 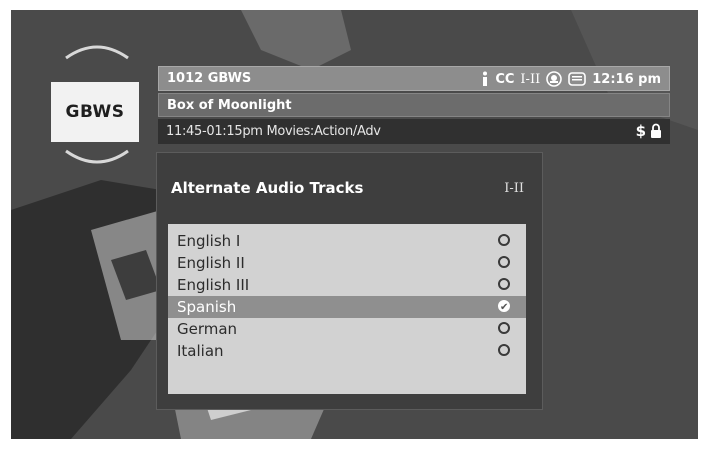 What do you see at coordinates (267, 188) in the screenshot?
I see `dialog-title: Alternate Audio Tracks` at bounding box center [267, 188].